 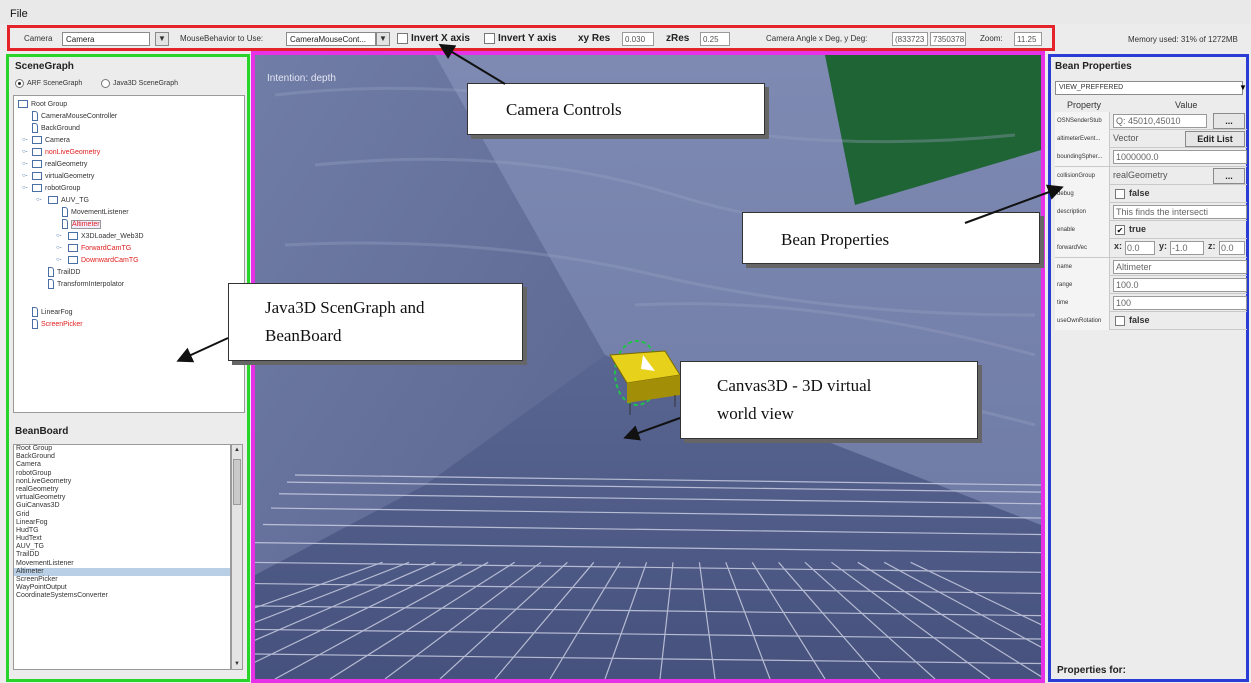 I want to click on camera-dropdown-icon: ▼, so click(x=162, y=39).